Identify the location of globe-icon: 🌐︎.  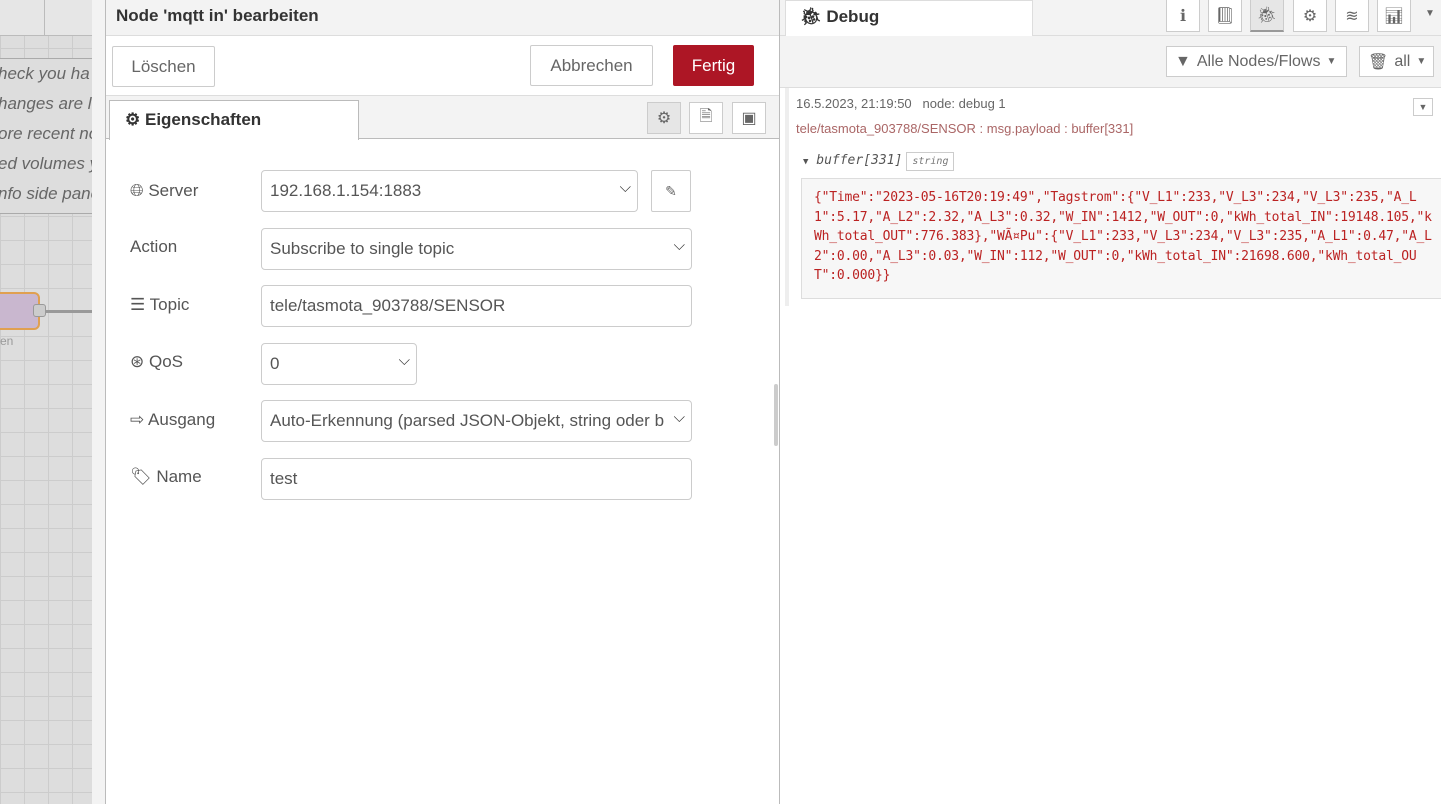
(137, 190).